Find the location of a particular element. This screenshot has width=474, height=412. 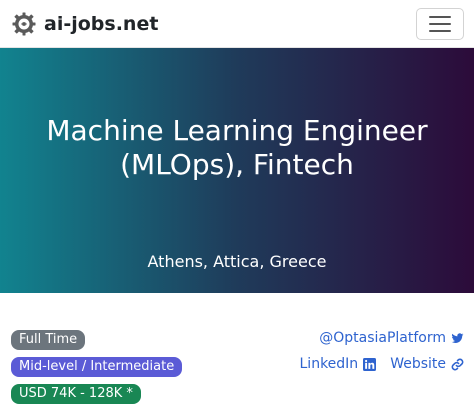

brand-link: ai-jobs.net is located at coordinates (85, 24).